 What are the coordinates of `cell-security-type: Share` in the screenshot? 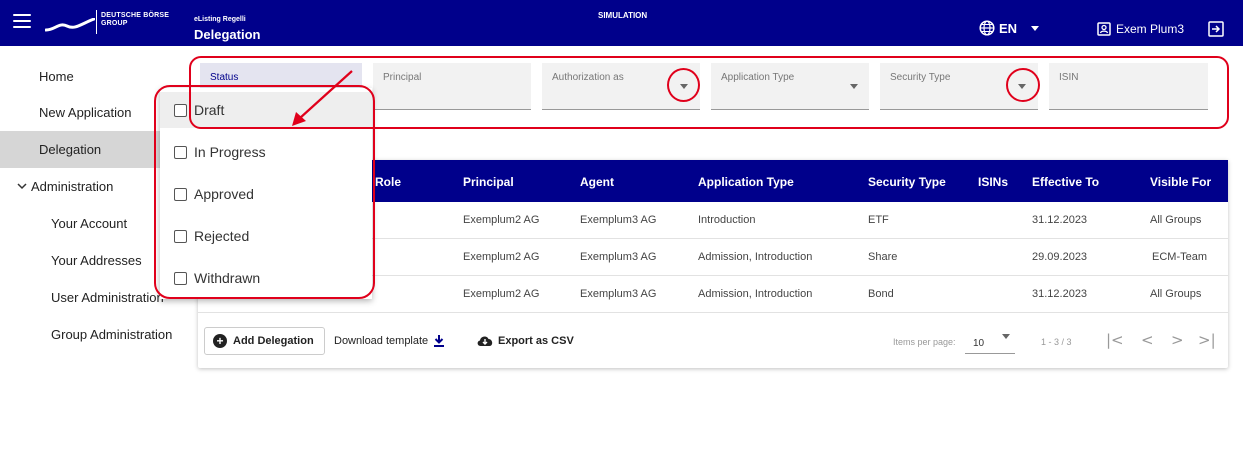 It's located at (883, 257).